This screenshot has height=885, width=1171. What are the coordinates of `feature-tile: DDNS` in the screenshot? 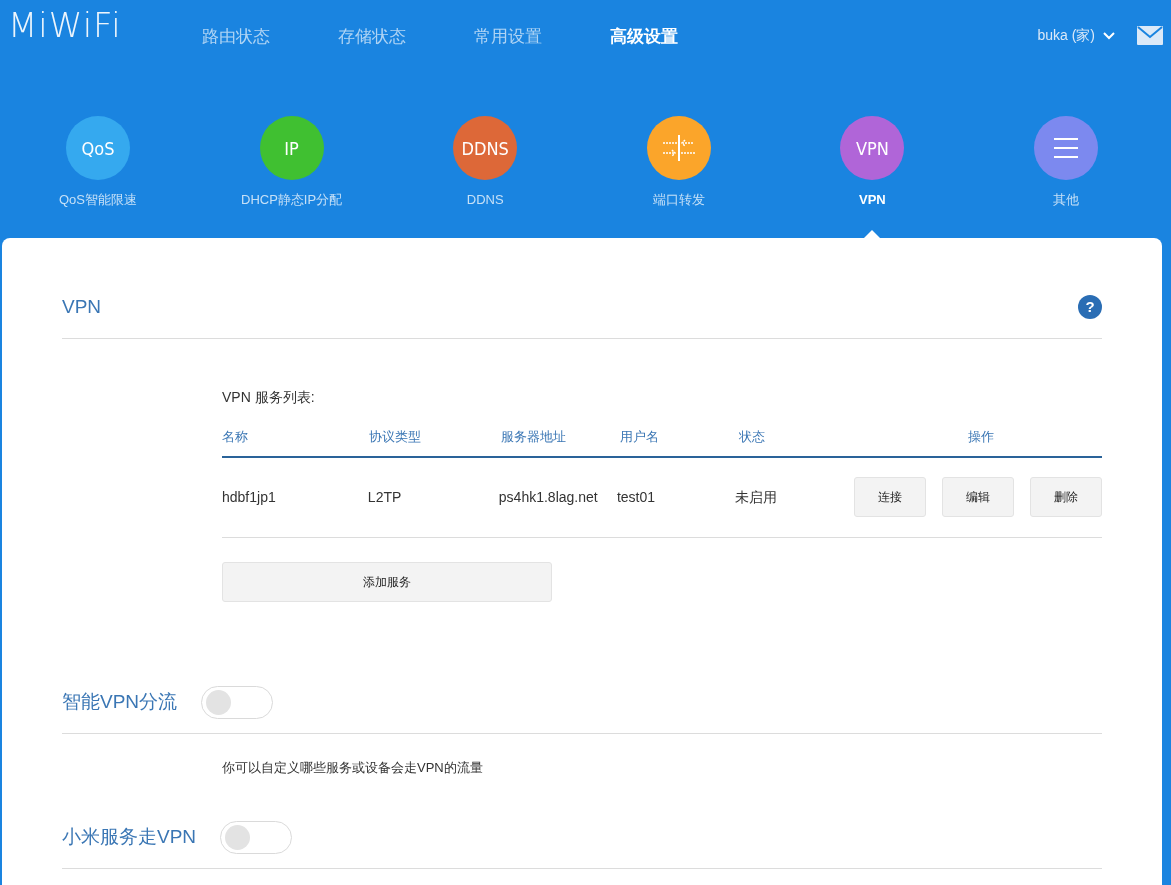 It's located at (485, 148).